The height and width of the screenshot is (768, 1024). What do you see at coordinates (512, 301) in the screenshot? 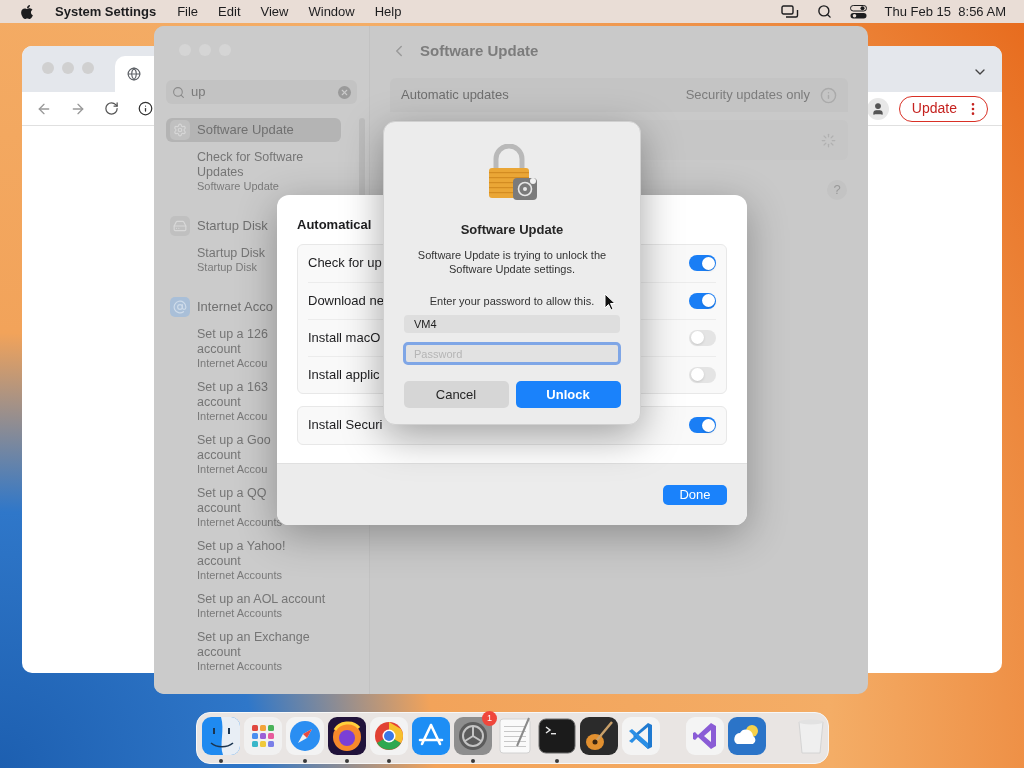
I see `dialog-prompt: Enter your password to allow this.` at bounding box center [512, 301].